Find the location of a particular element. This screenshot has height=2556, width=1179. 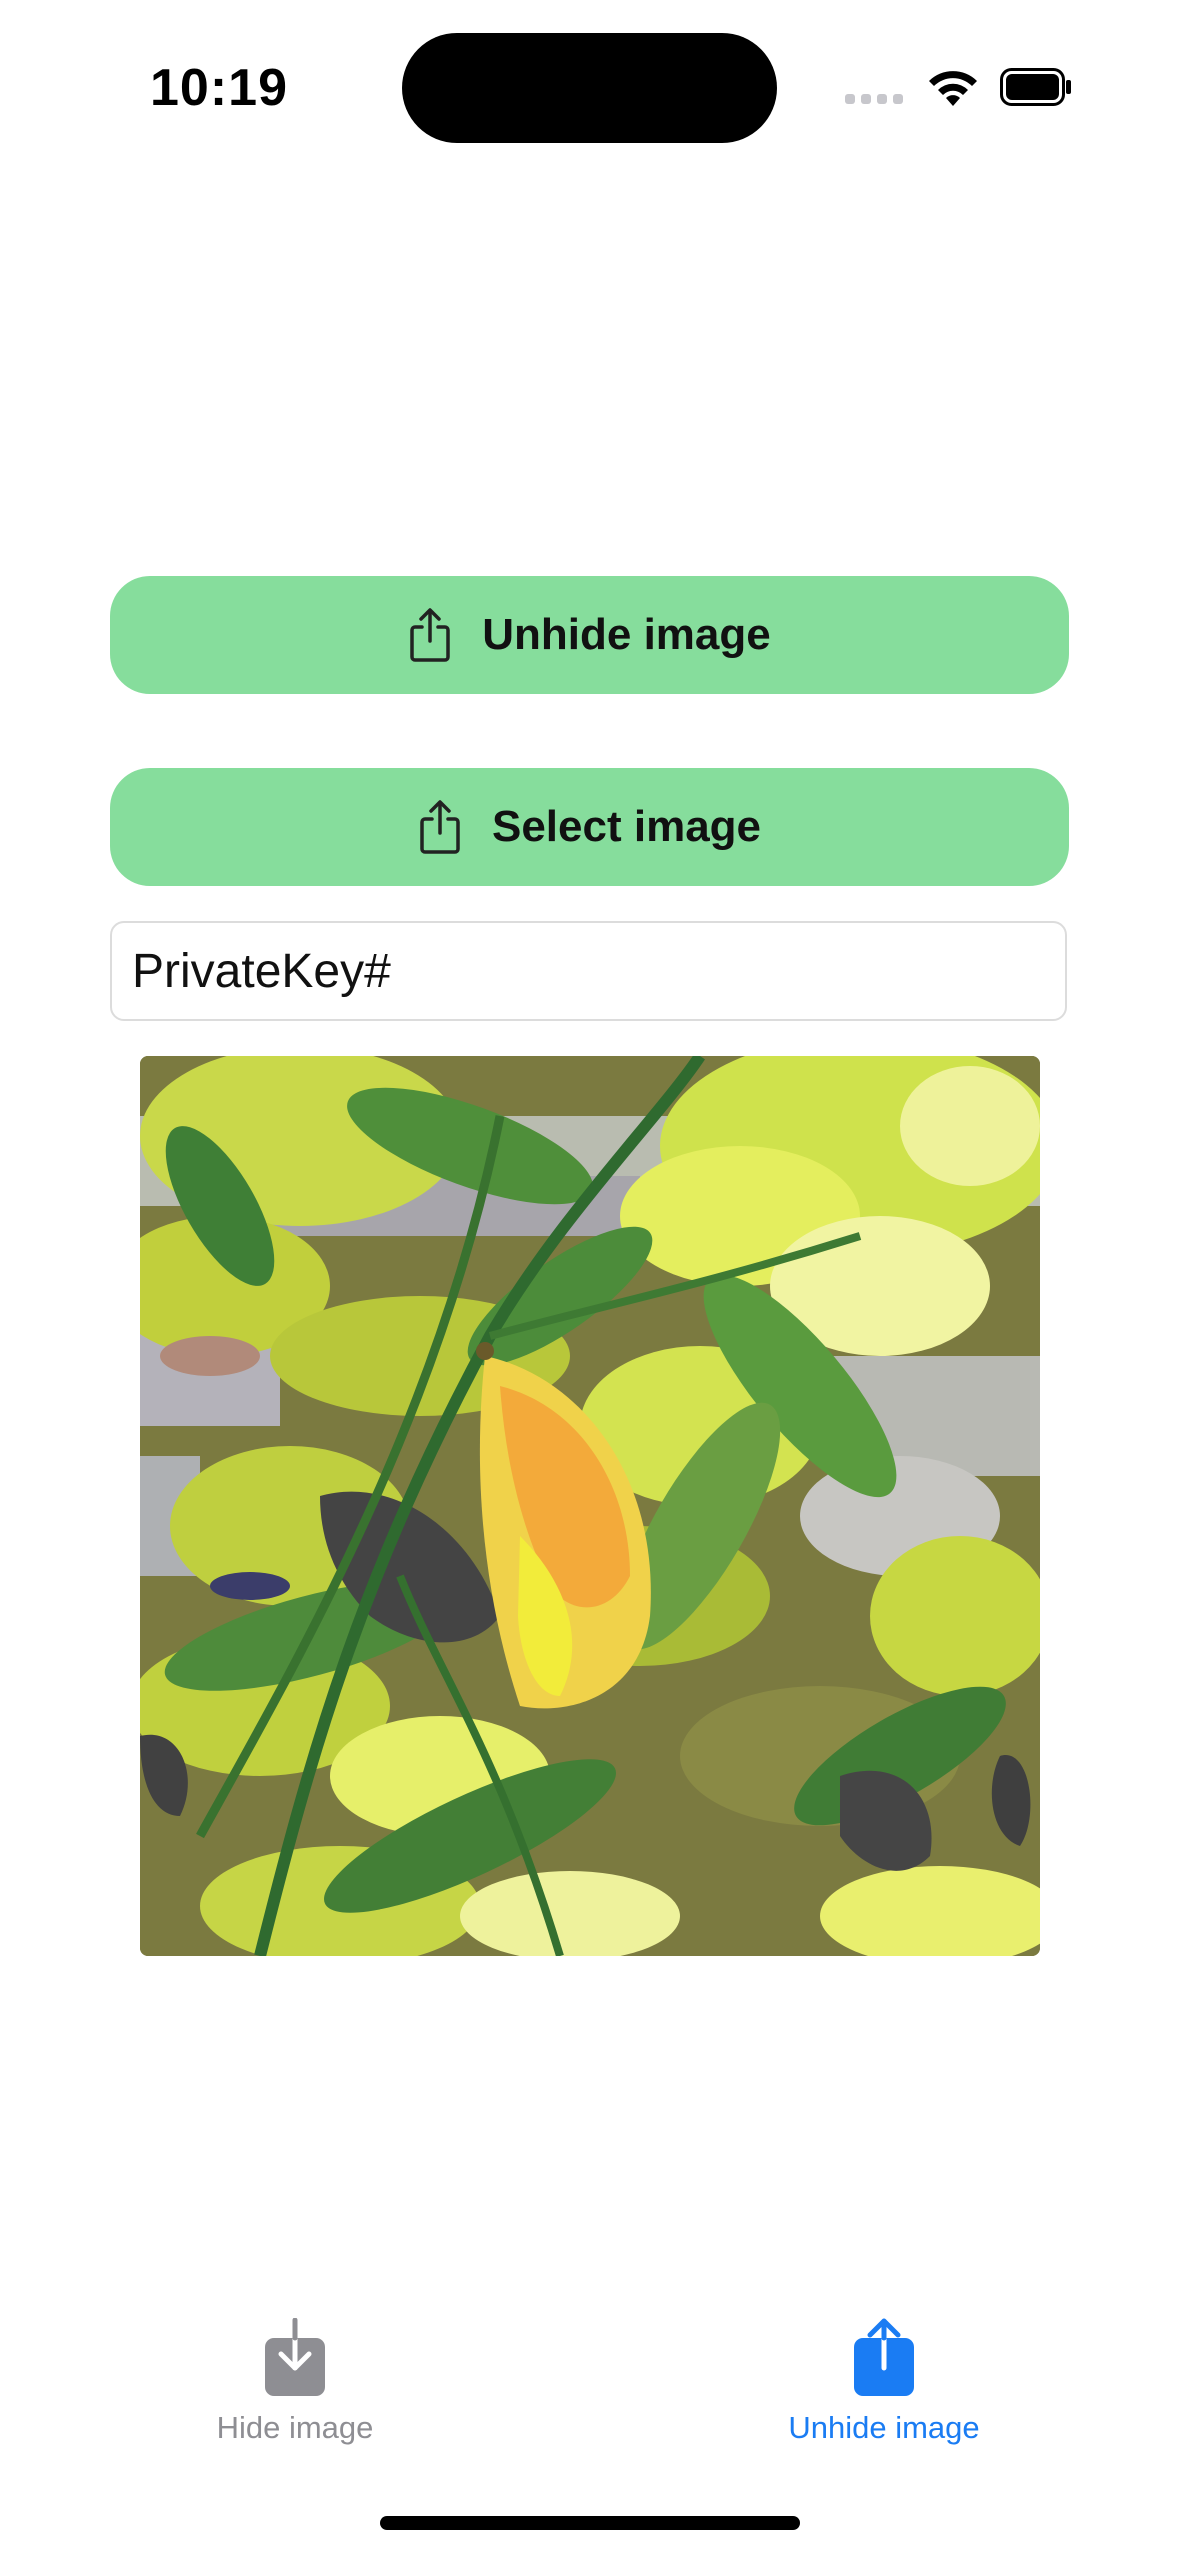

private-key-field-container is located at coordinates (588, 971).